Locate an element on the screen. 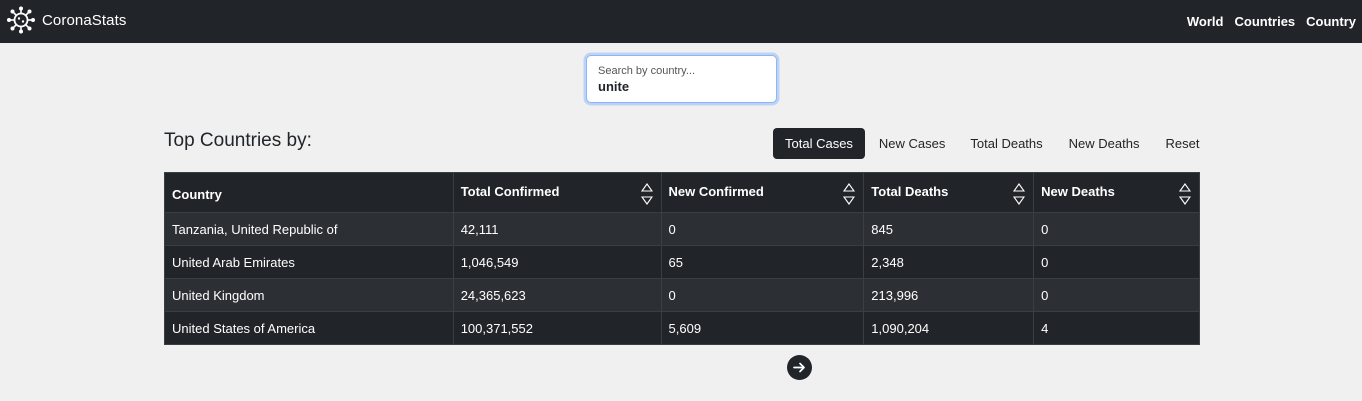 The width and height of the screenshot is (1362, 401). arrow-right-icon is located at coordinates (799, 367).